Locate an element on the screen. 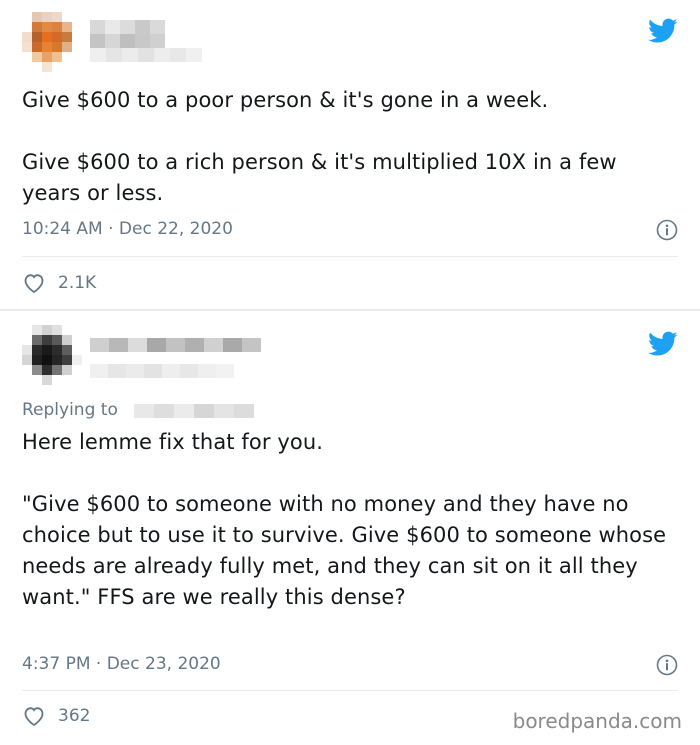  tweet-date: Dec 22, 2020 is located at coordinates (175, 229).